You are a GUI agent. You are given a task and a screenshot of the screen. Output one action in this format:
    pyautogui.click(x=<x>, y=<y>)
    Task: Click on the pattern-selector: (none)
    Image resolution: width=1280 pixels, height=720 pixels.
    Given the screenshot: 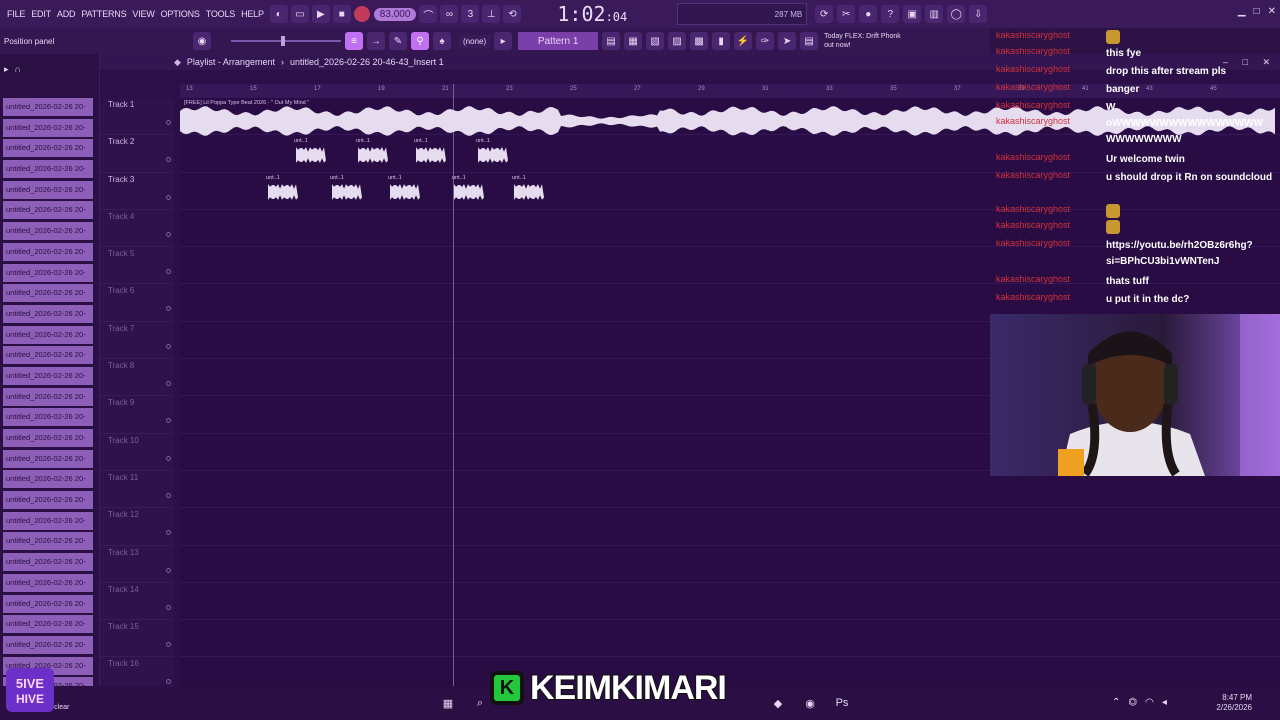 What is the action you would take?
    pyautogui.click(x=475, y=41)
    